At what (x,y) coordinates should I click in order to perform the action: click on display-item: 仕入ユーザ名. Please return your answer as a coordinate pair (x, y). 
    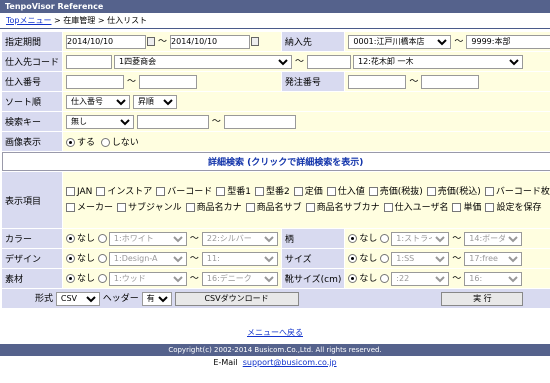
    Looking at the image, I should click on (415, 208).